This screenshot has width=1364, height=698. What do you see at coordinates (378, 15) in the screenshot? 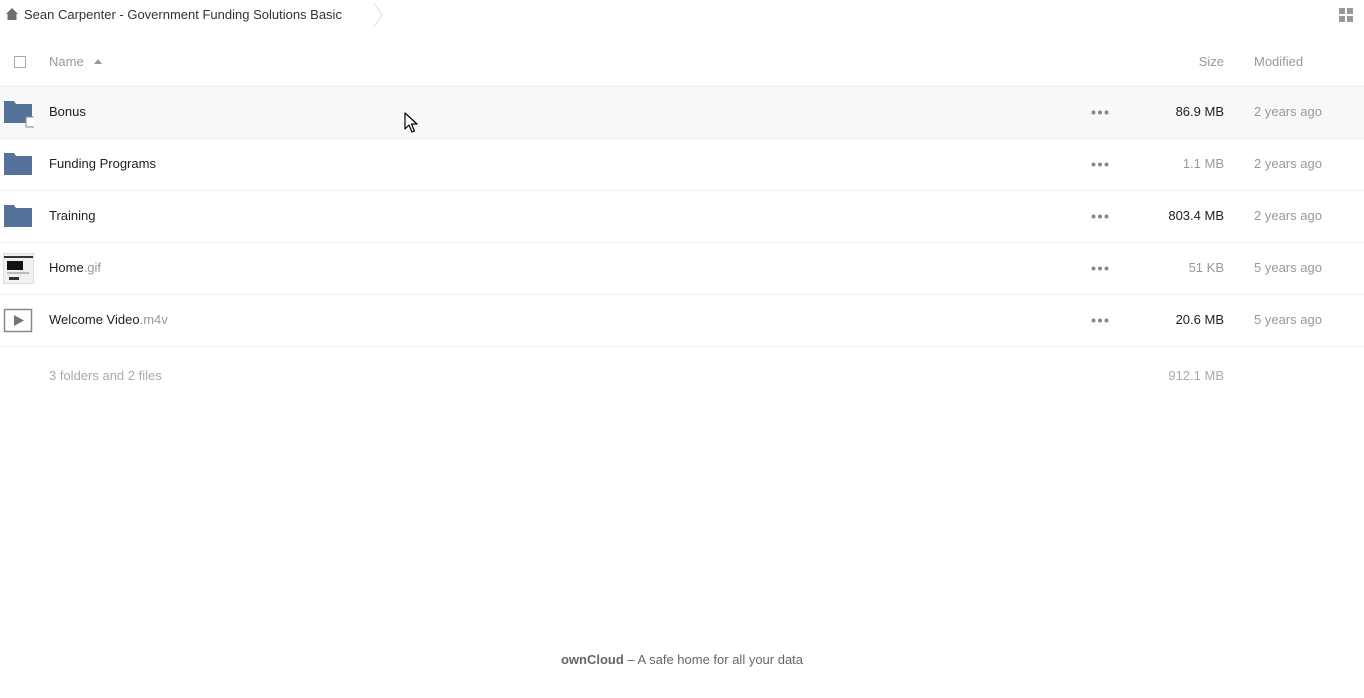
I see `breadcrumb-separator-icon` at bounding box center [378, 15].